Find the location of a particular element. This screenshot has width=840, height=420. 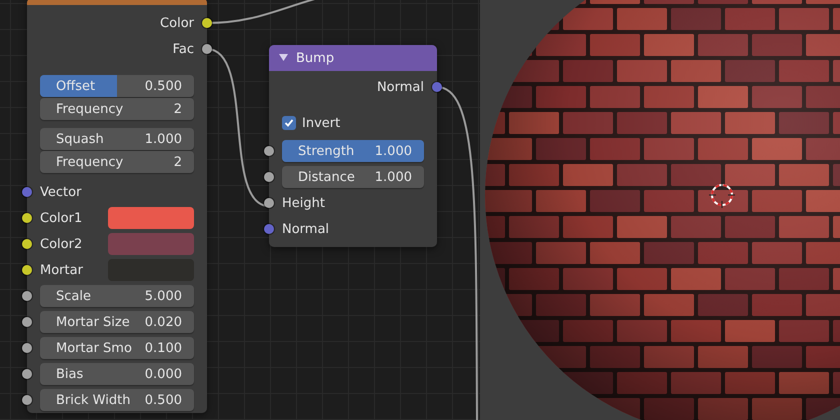

socket-label: Color is located at coordinates (177, 23).